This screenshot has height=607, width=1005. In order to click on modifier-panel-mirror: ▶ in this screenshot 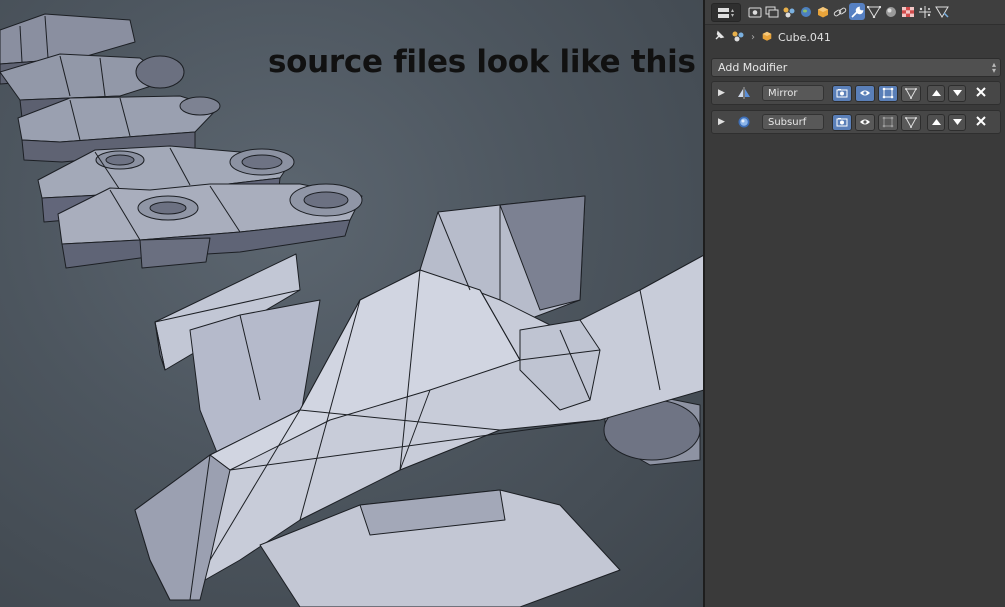, I will do `click(856, 93)`.